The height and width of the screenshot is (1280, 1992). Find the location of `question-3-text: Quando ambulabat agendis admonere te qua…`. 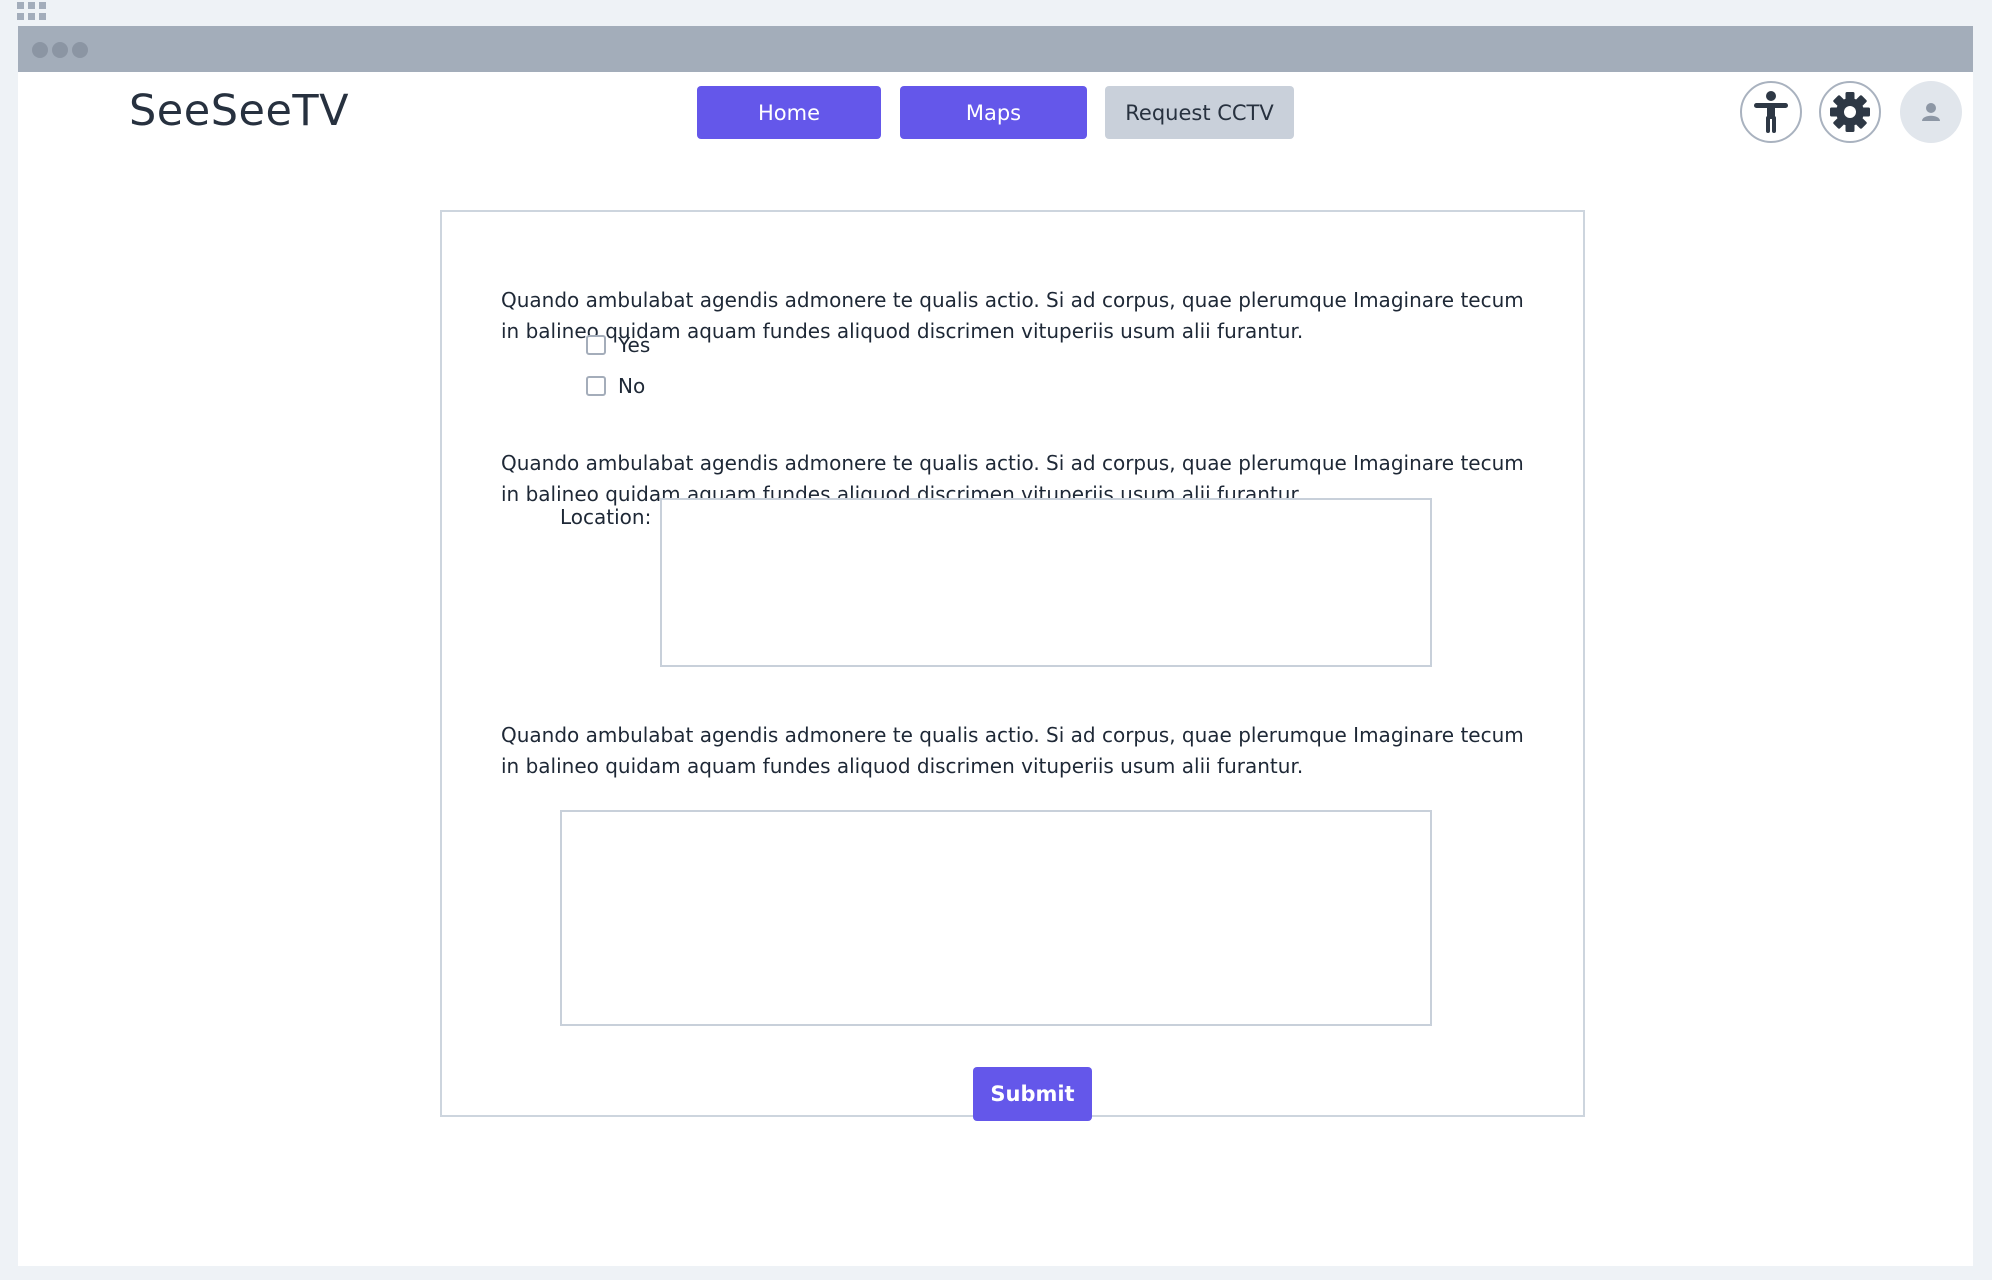

question-3-text: Quando ambulabat agendis admonere te qua… is located at coordinates (1012, 750).